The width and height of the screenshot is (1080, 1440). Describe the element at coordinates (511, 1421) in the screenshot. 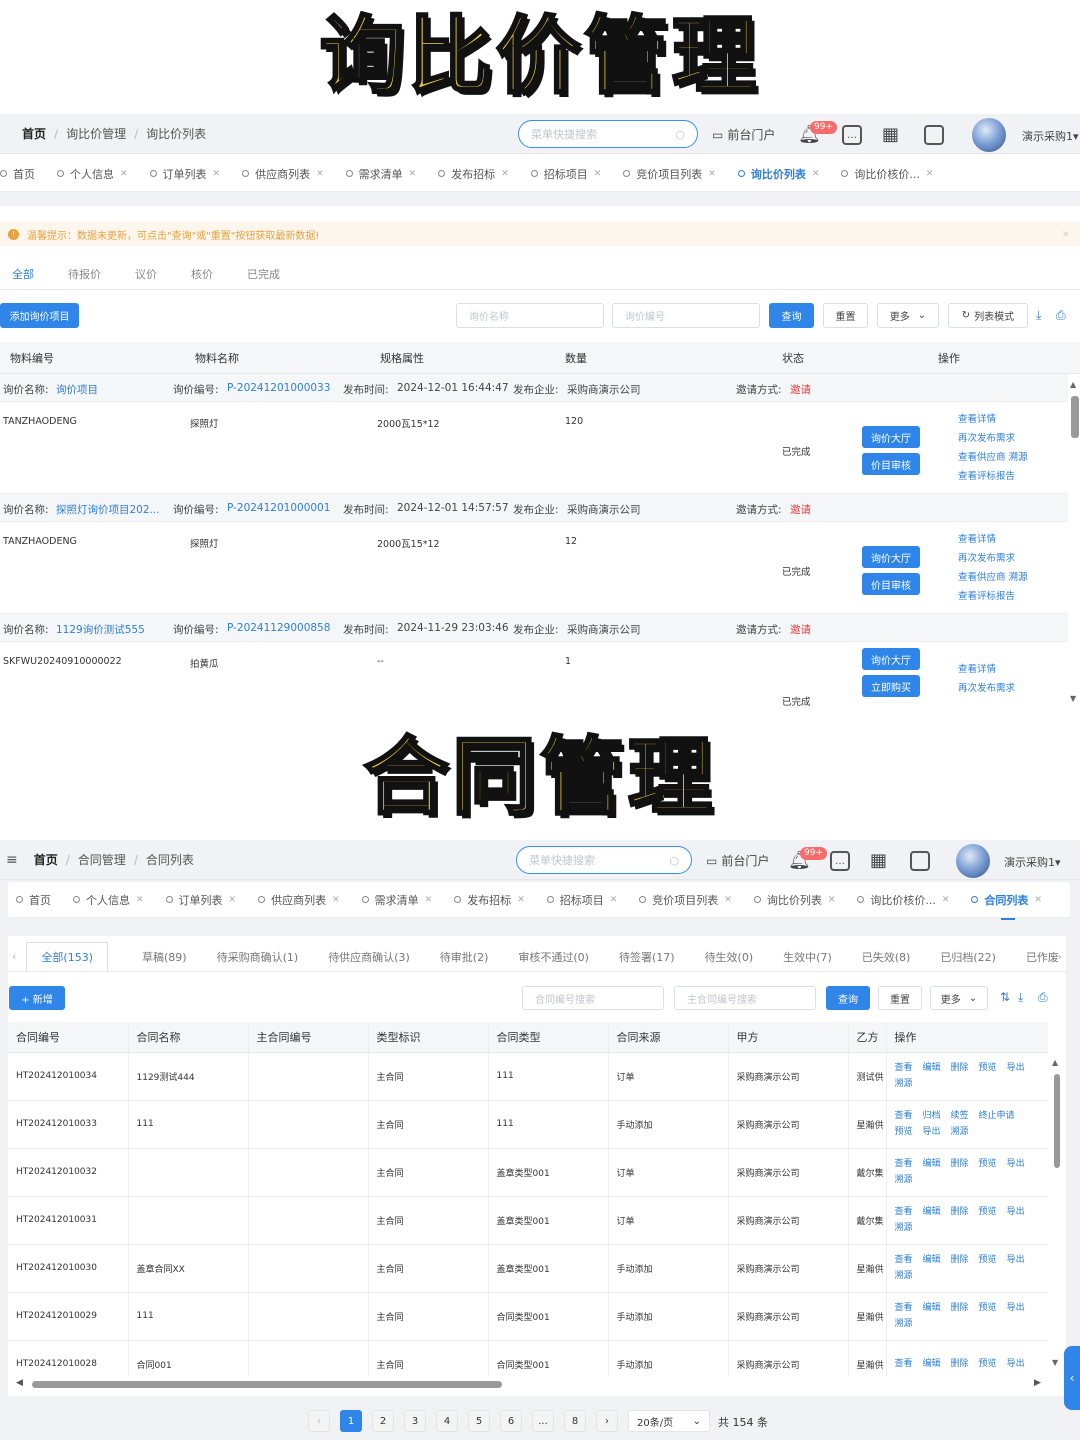

I see `page-button: 6` at that location.